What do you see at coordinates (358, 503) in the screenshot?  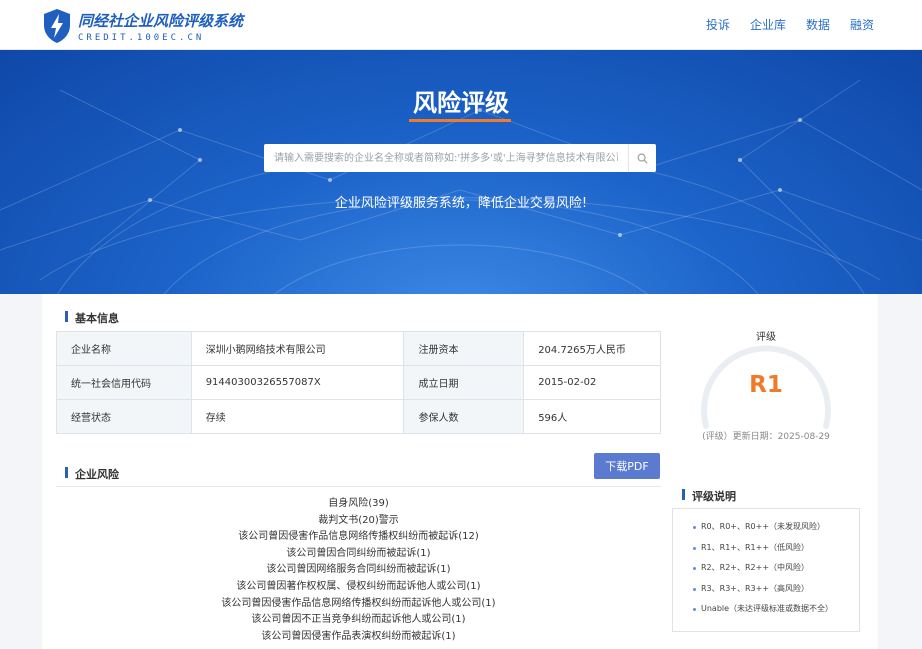 I see `list-item: 自身风险(39)` at bounding box center [358, 503].